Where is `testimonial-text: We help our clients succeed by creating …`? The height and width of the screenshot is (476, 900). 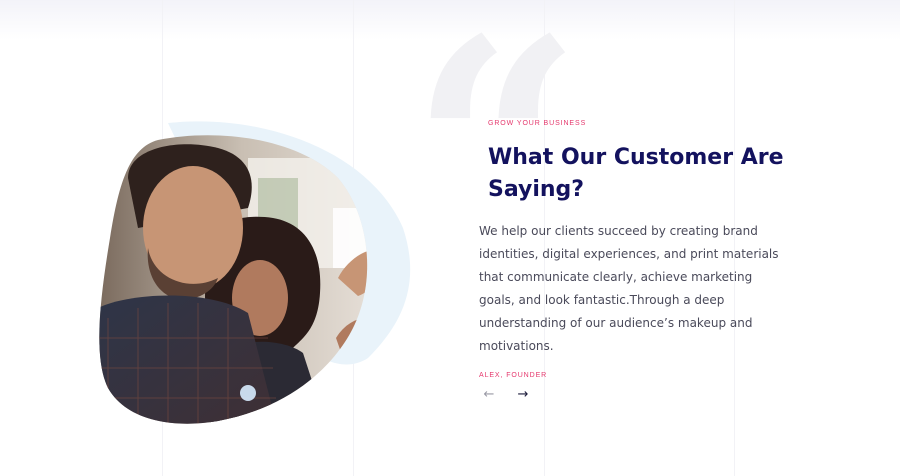
testimonial-text: We help our clients succeed by creating … is located at coordinates (629, 288).